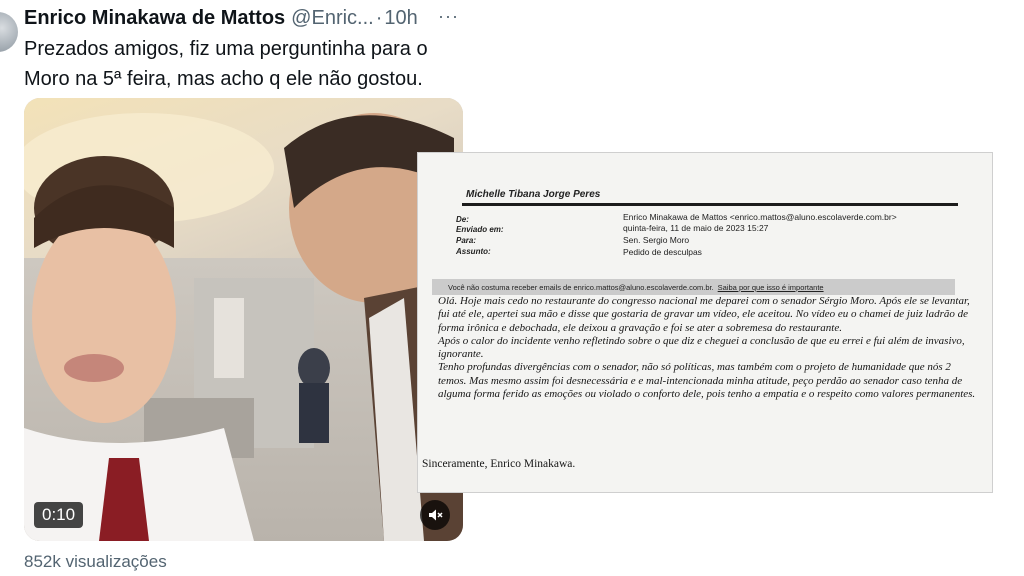  I want to click on video-duration: 0:10, so click(59, 515).